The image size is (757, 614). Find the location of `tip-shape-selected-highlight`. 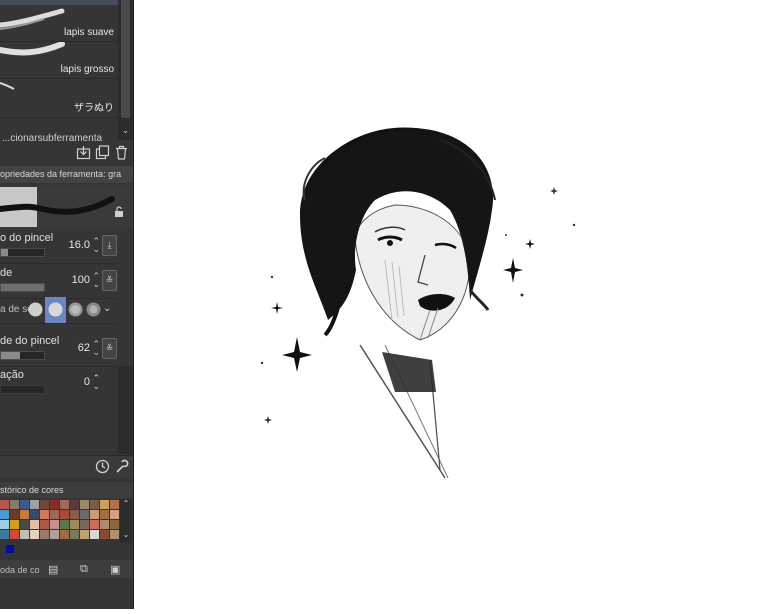

tip-shape-selected-highlight is located at coordinates (55, 310).